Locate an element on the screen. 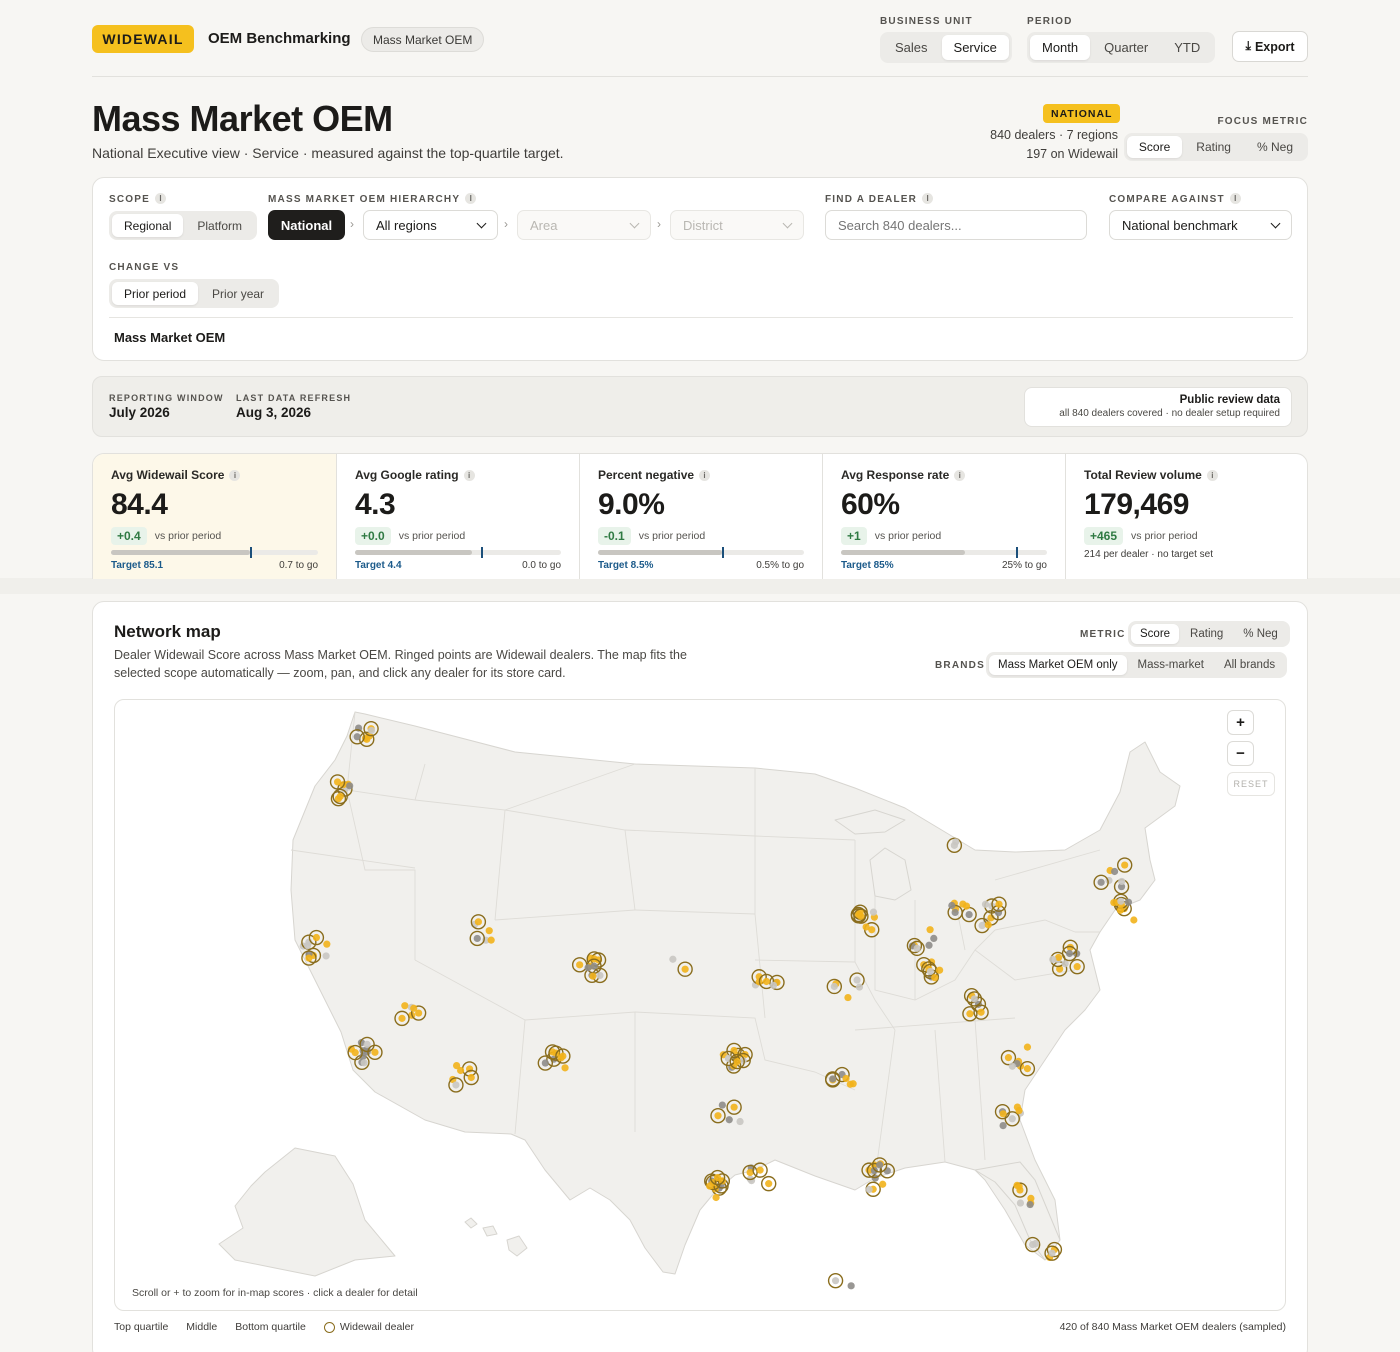  change-prior-period: Prior period is located at coordinates (155, 293).